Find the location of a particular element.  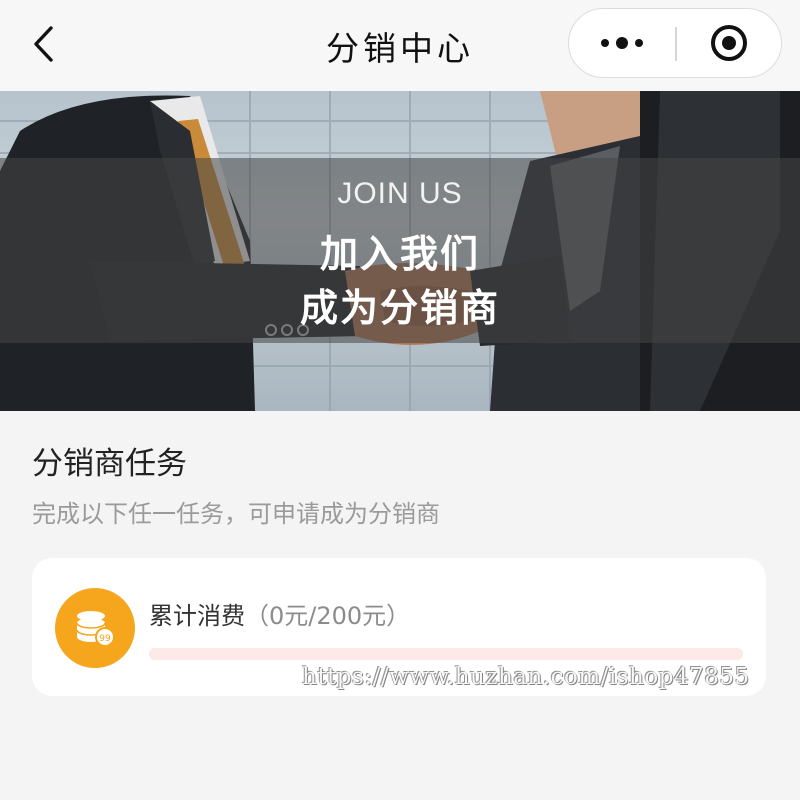

banner-headline-2: 成为分销商 is located at coordinates (399, 308).